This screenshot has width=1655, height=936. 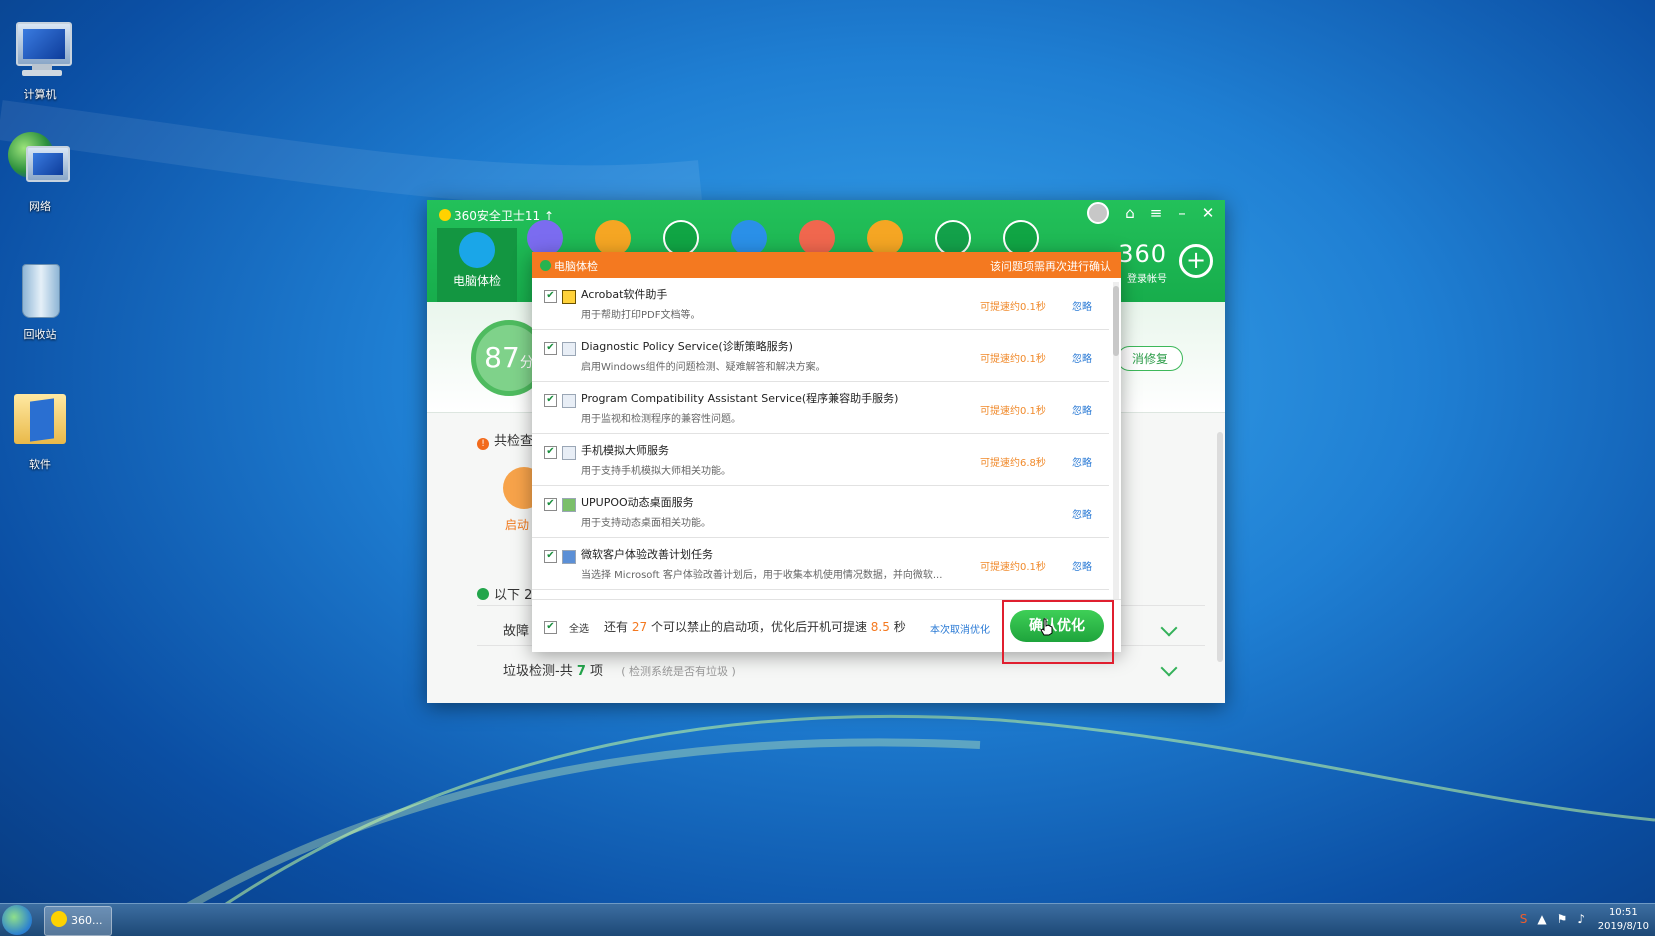 I want to click on brand-360: 360, so click(x=1142, y=254).